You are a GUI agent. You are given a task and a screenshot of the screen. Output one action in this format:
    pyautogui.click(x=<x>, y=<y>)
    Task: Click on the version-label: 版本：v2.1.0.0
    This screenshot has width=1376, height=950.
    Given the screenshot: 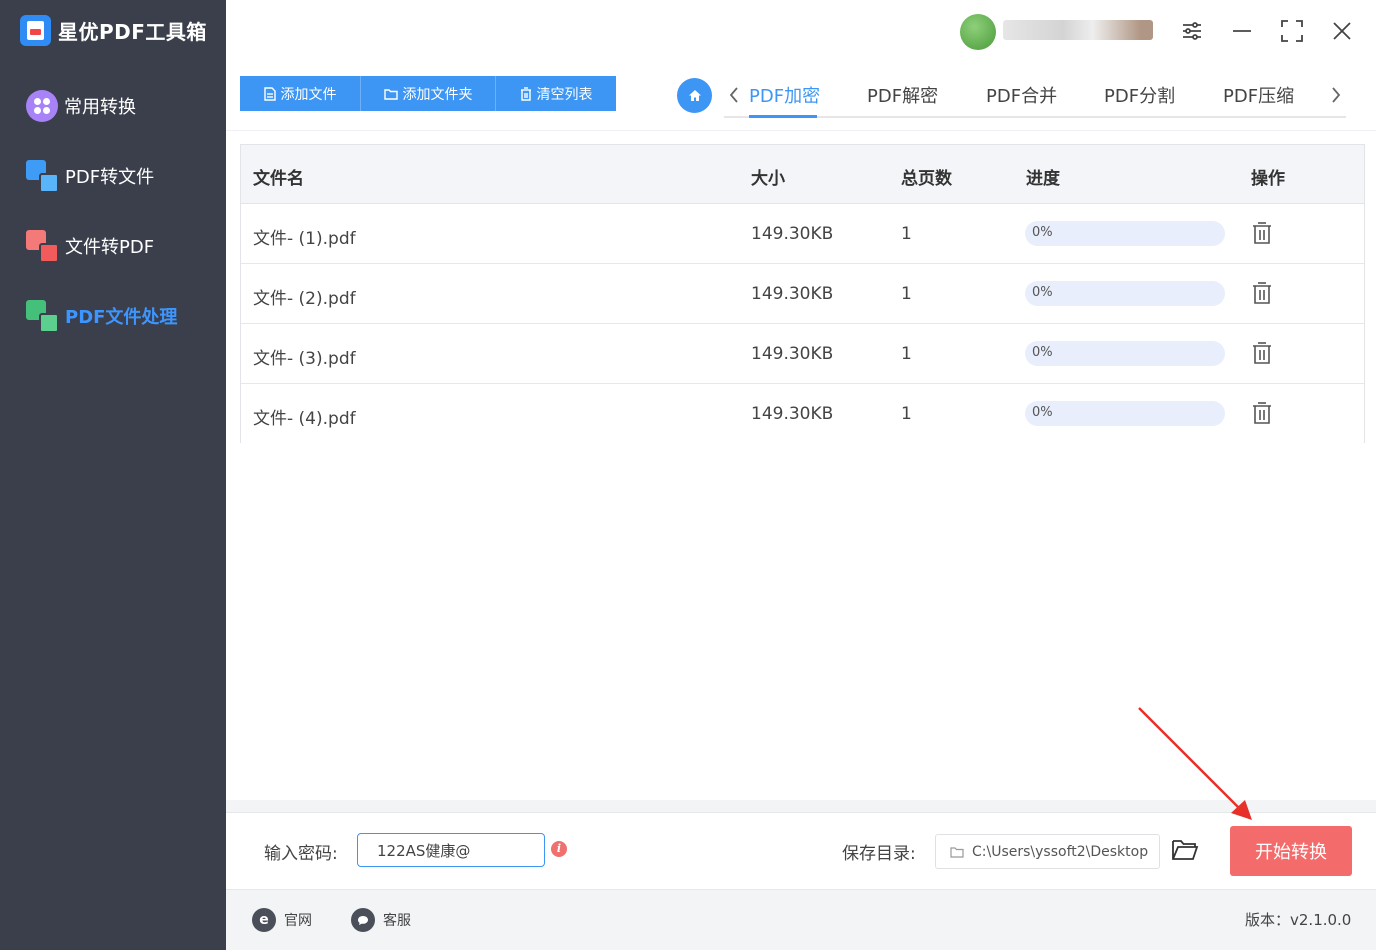 What is the action you would take?
    pyautogui.click(x=1298, y=920)
    